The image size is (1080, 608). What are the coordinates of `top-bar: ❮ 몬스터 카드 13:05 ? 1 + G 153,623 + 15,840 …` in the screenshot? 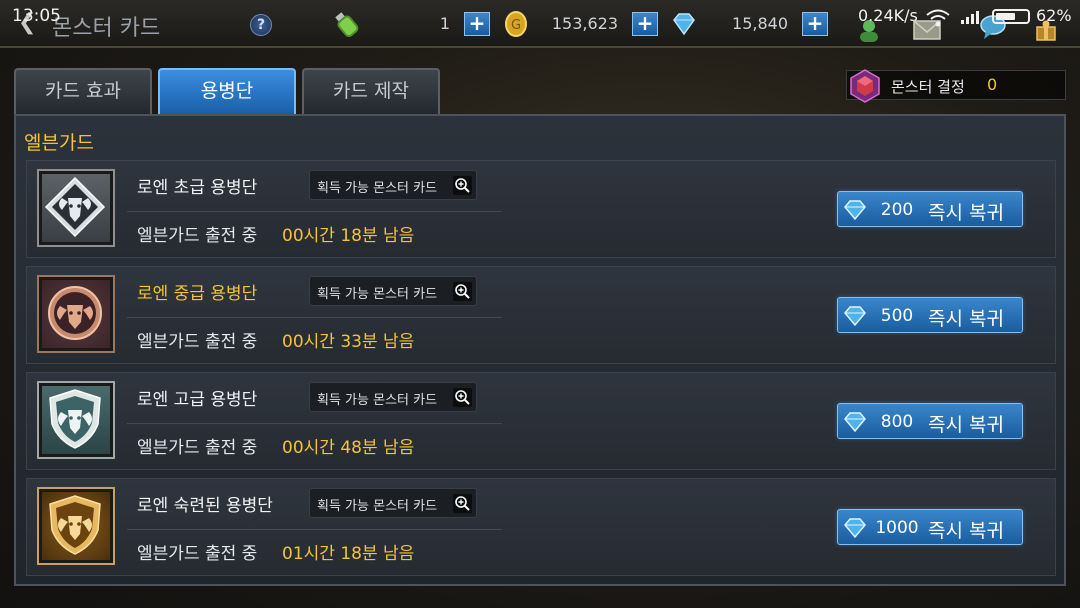 It's located at (540, 24).